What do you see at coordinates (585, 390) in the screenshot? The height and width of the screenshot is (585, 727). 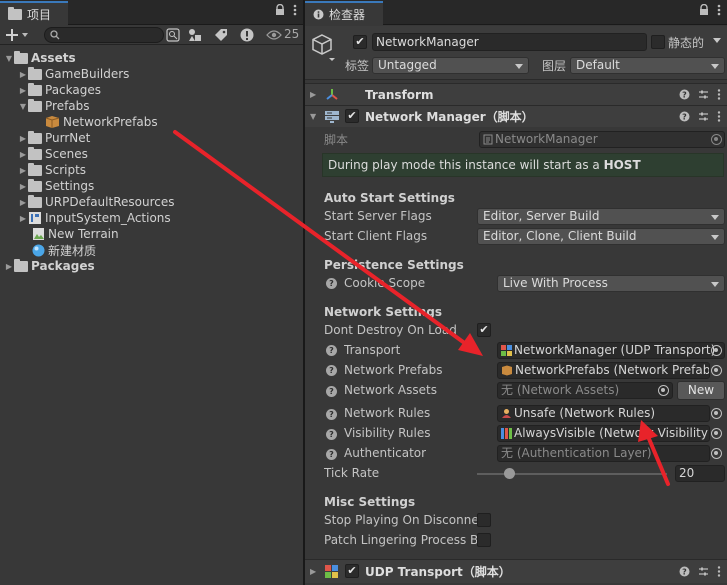 I see `network-assets-field: 无 (Network Assets)` at bounding box center [585, 390].